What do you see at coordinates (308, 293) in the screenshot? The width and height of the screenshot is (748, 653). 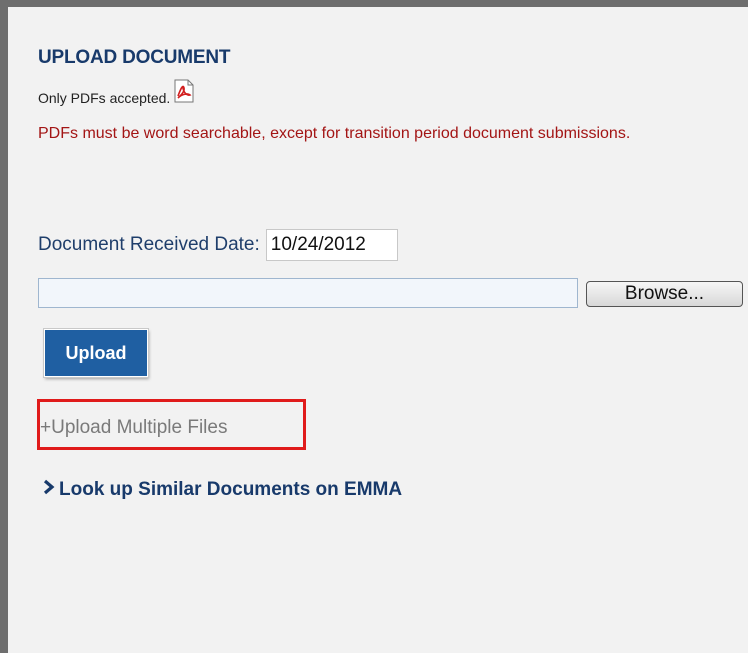 I see `file-path-input` at bounding box center [308, 293].